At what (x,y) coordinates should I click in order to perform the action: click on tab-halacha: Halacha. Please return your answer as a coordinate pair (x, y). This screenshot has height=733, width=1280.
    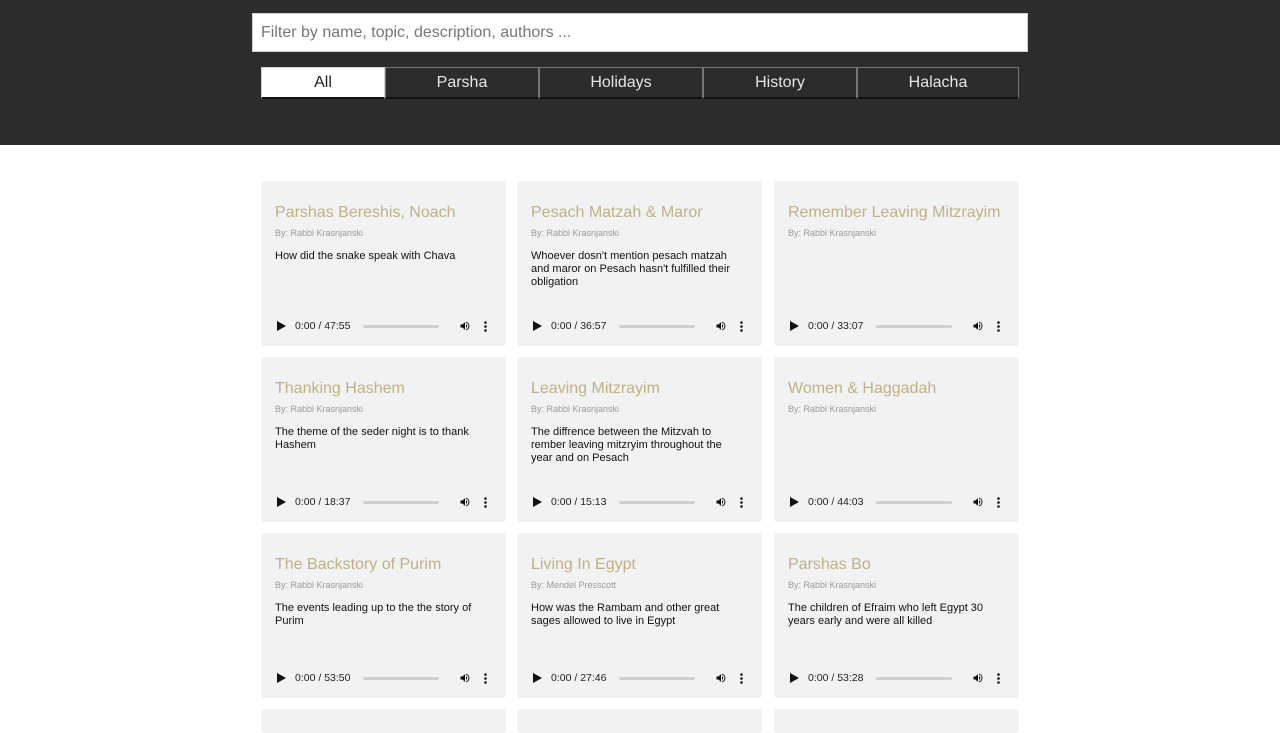
    Looking at the image, I should click on (938, 83).